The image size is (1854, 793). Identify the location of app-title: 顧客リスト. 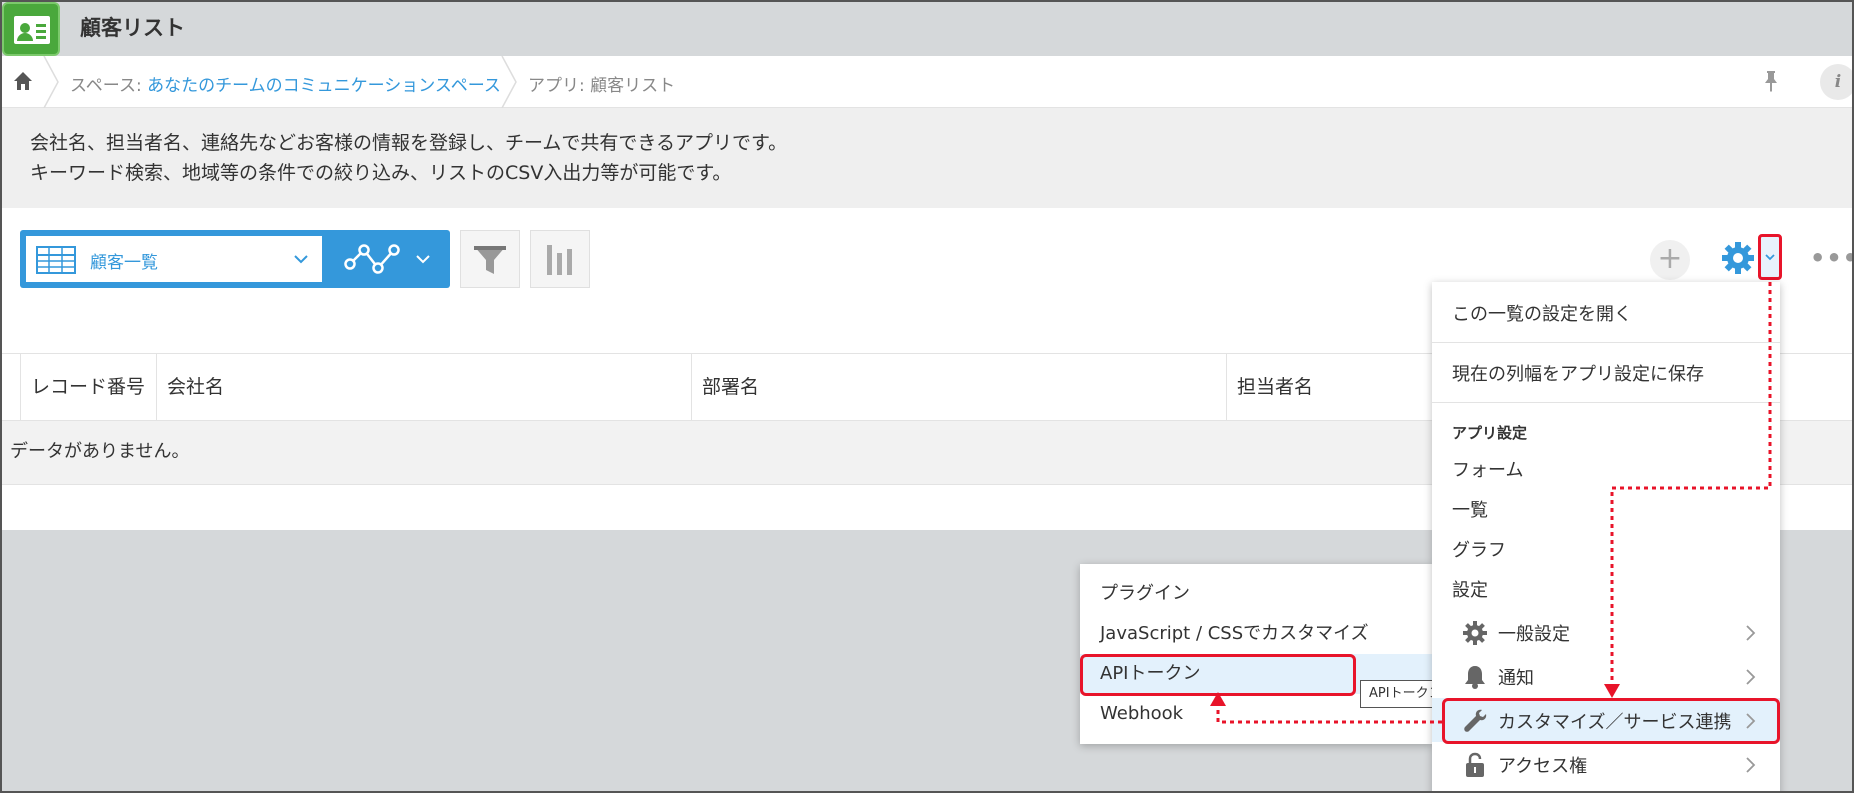
(132, 28).